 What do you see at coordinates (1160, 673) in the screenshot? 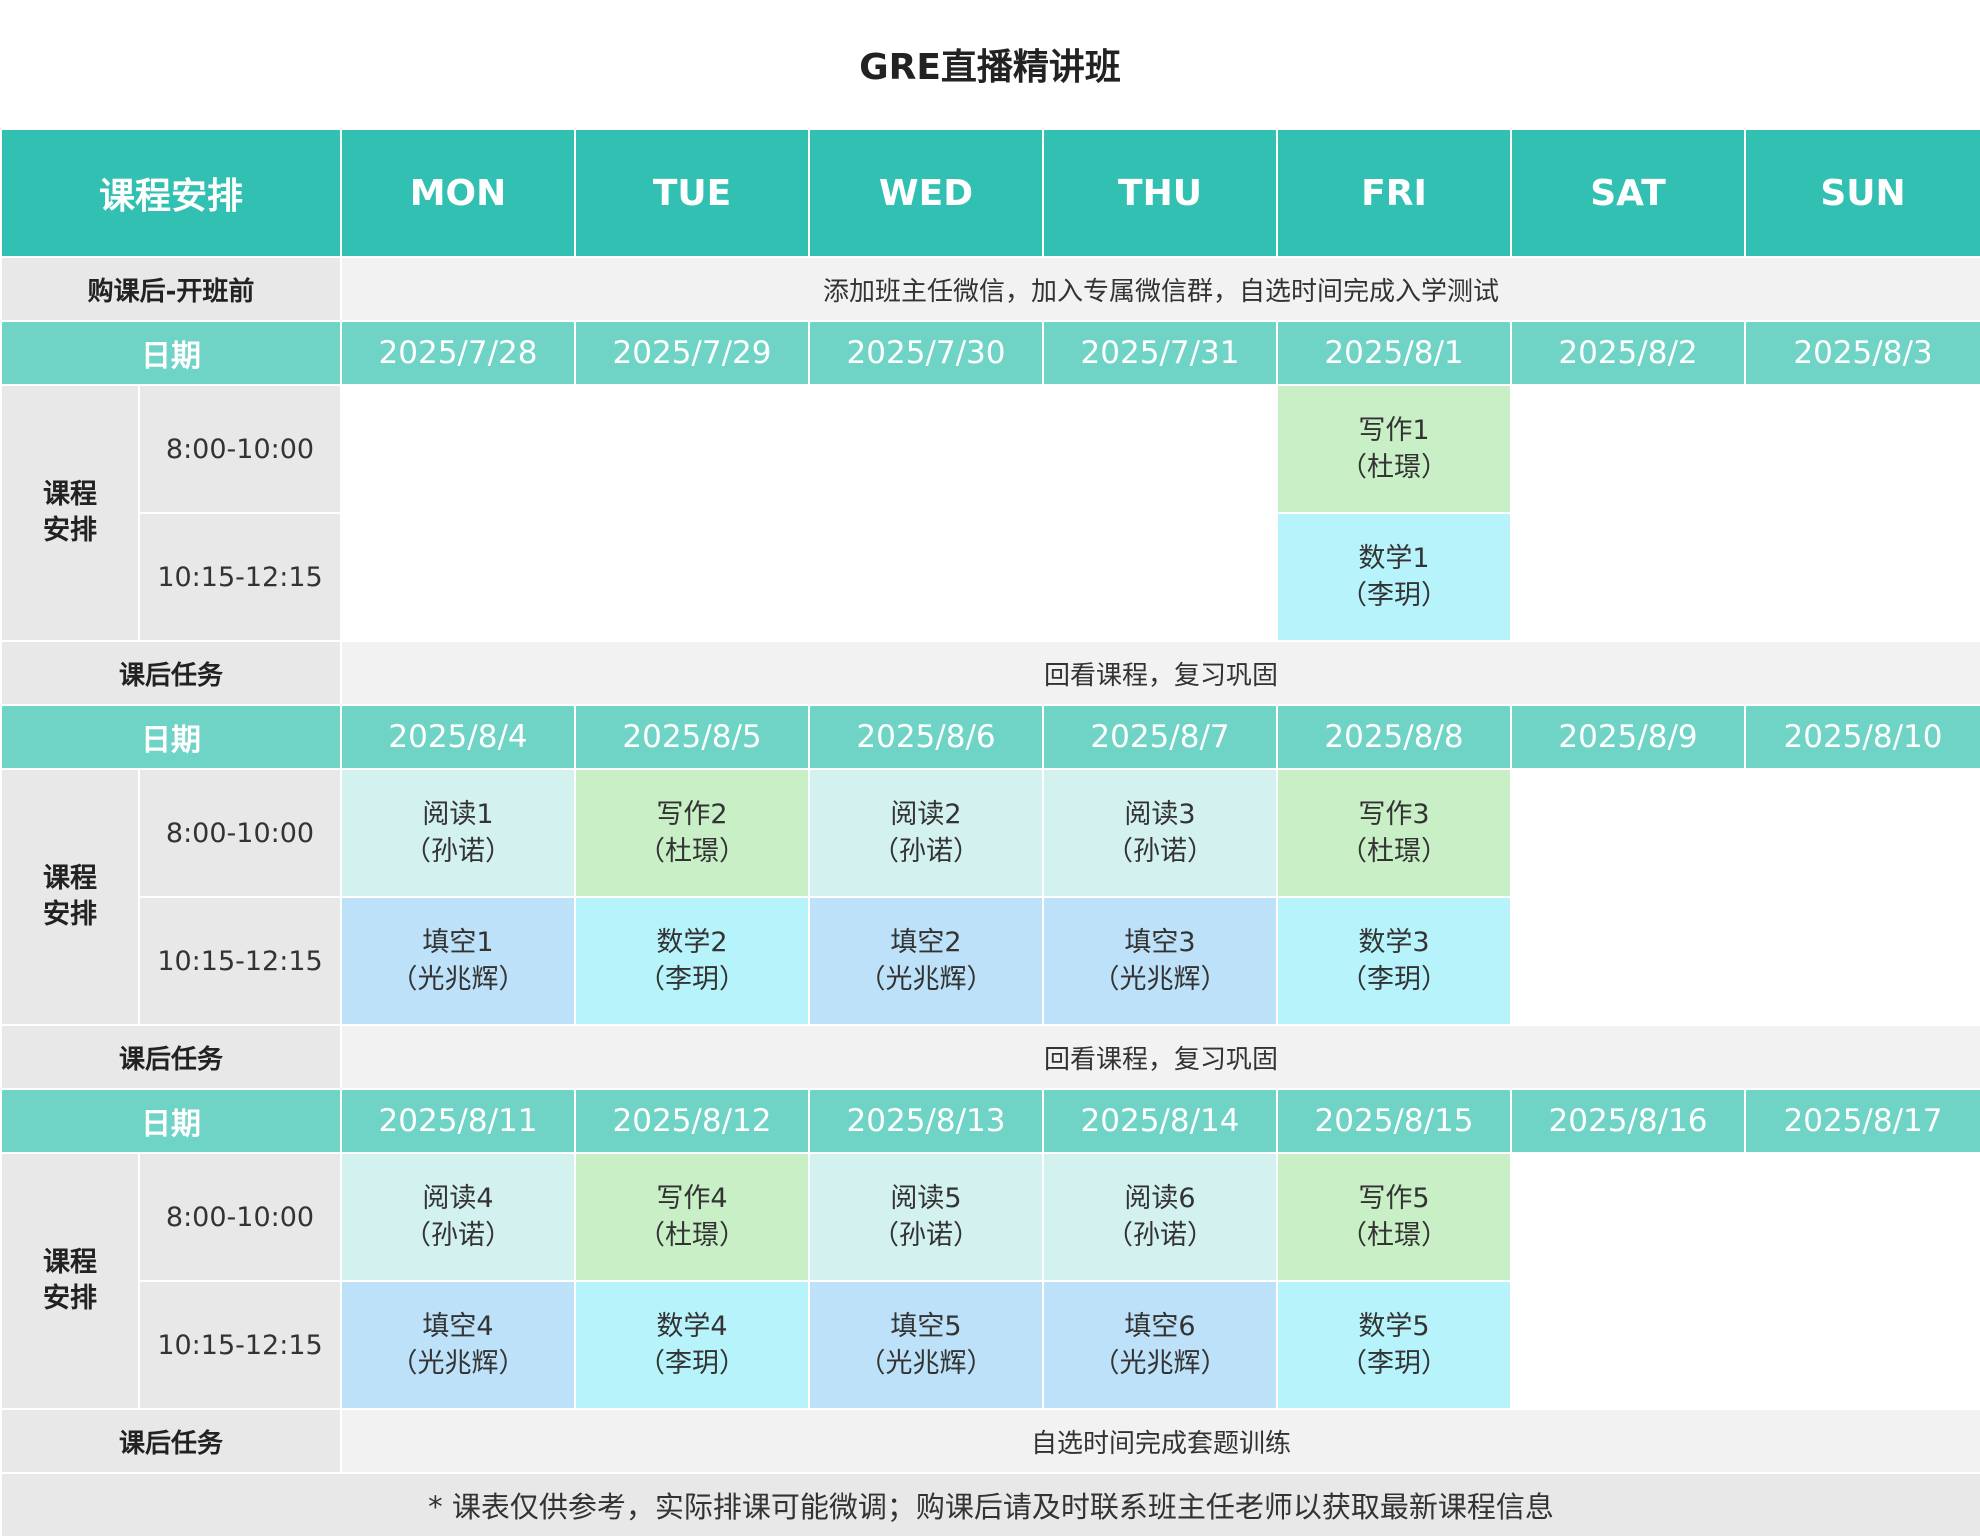
I see `task-text: 回看课程，复习巩固` at bounding box center [1160, 673].